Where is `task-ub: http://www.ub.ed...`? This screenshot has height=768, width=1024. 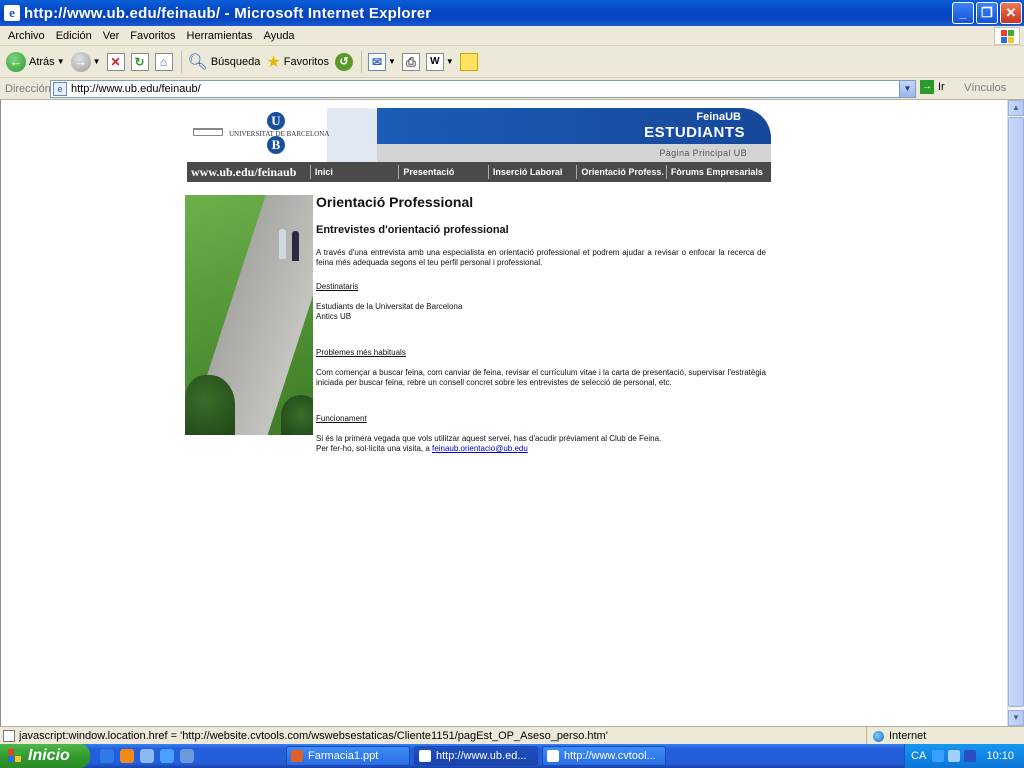
task-ub: http://www.ub.ed... is located at coordinates (476, 756).